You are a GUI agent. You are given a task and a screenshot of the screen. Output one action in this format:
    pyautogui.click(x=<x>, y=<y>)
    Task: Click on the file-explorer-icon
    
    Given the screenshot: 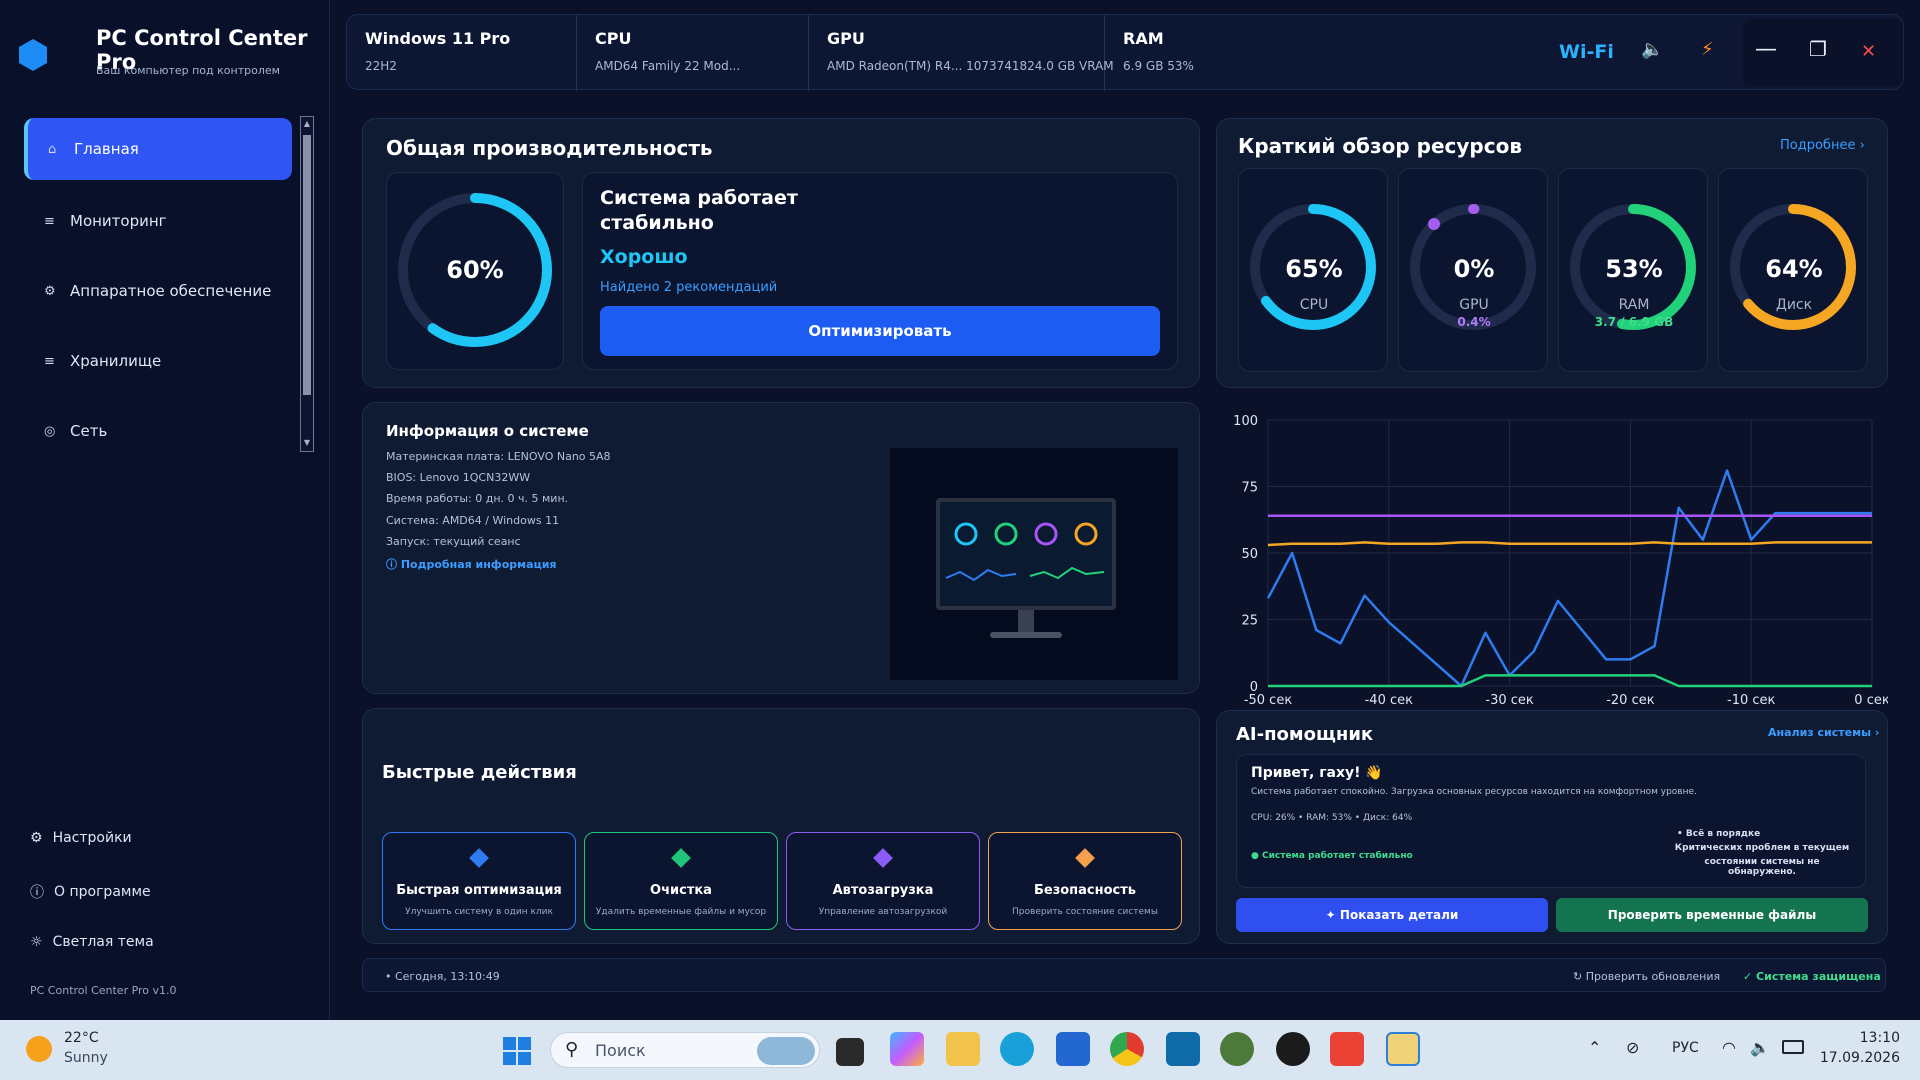 What is the action you would take?
    pyautogui.click(x=963, y=1049)
    